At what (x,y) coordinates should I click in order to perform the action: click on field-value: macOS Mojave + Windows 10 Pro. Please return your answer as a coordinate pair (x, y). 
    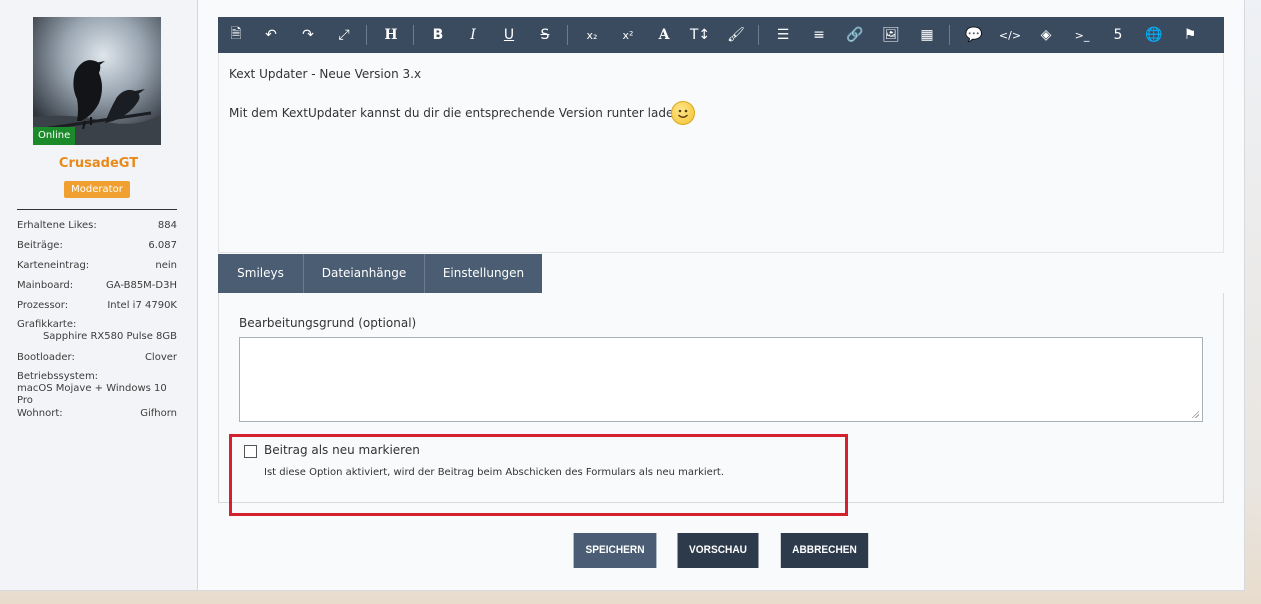
    Looking at the image, I should click on (92, 394).